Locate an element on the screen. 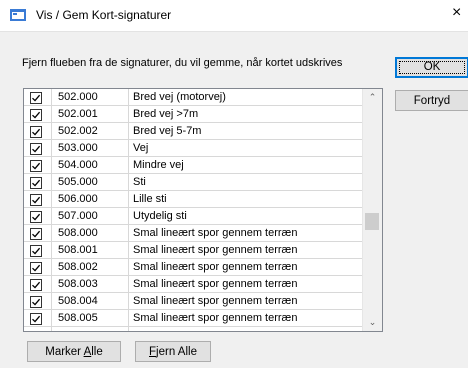 The width and height of the screenshot is (468, 368). list-item: 508.005 Smal lineært spor gennem terræn is located at coordinates (193, 318).